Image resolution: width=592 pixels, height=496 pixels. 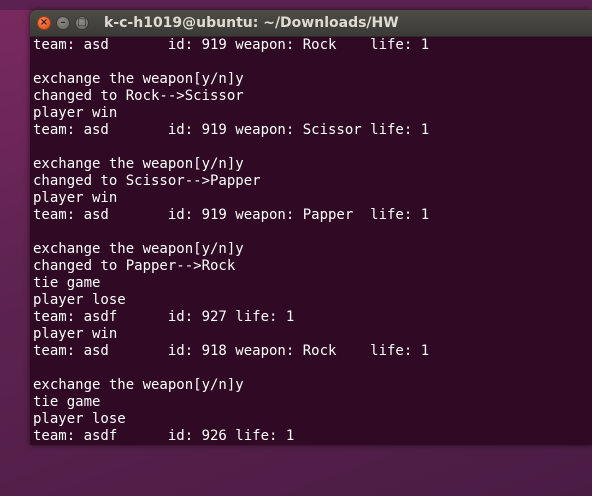 What do you see at coordinates (296, 5) in the screenshot?
I see `desktop-background` at bounding box center [296, 5].